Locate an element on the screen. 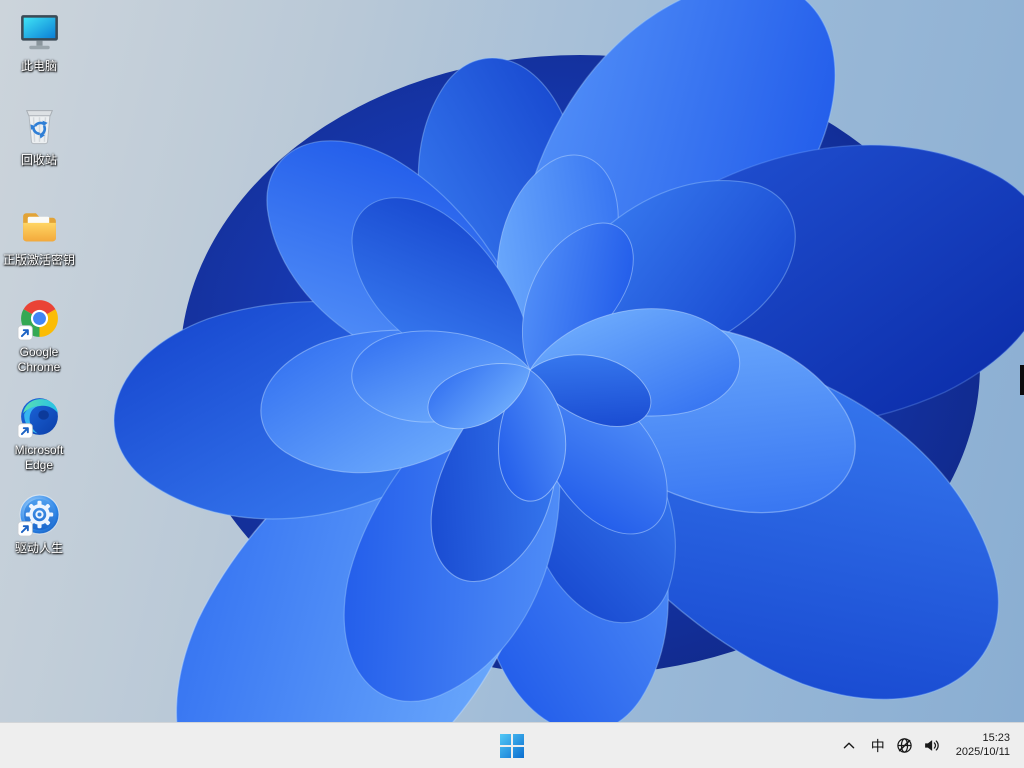 The image size is (1024, 768). ime-indicator: 中 is located at coordinates (878, 746).